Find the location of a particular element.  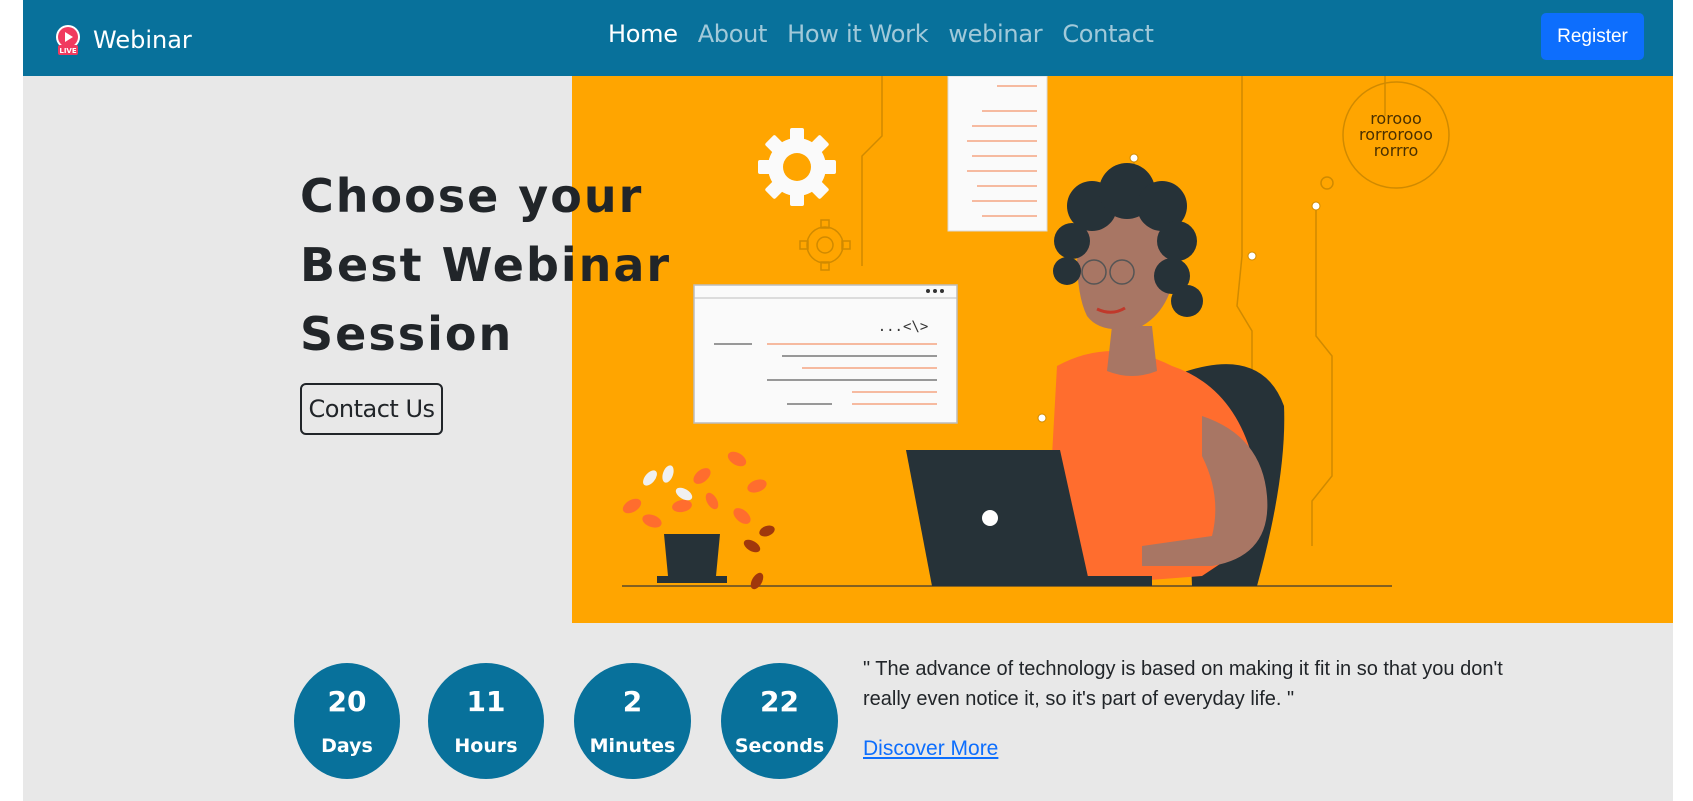

discover-more-link: Discover More is located at coordinates (930, 749).